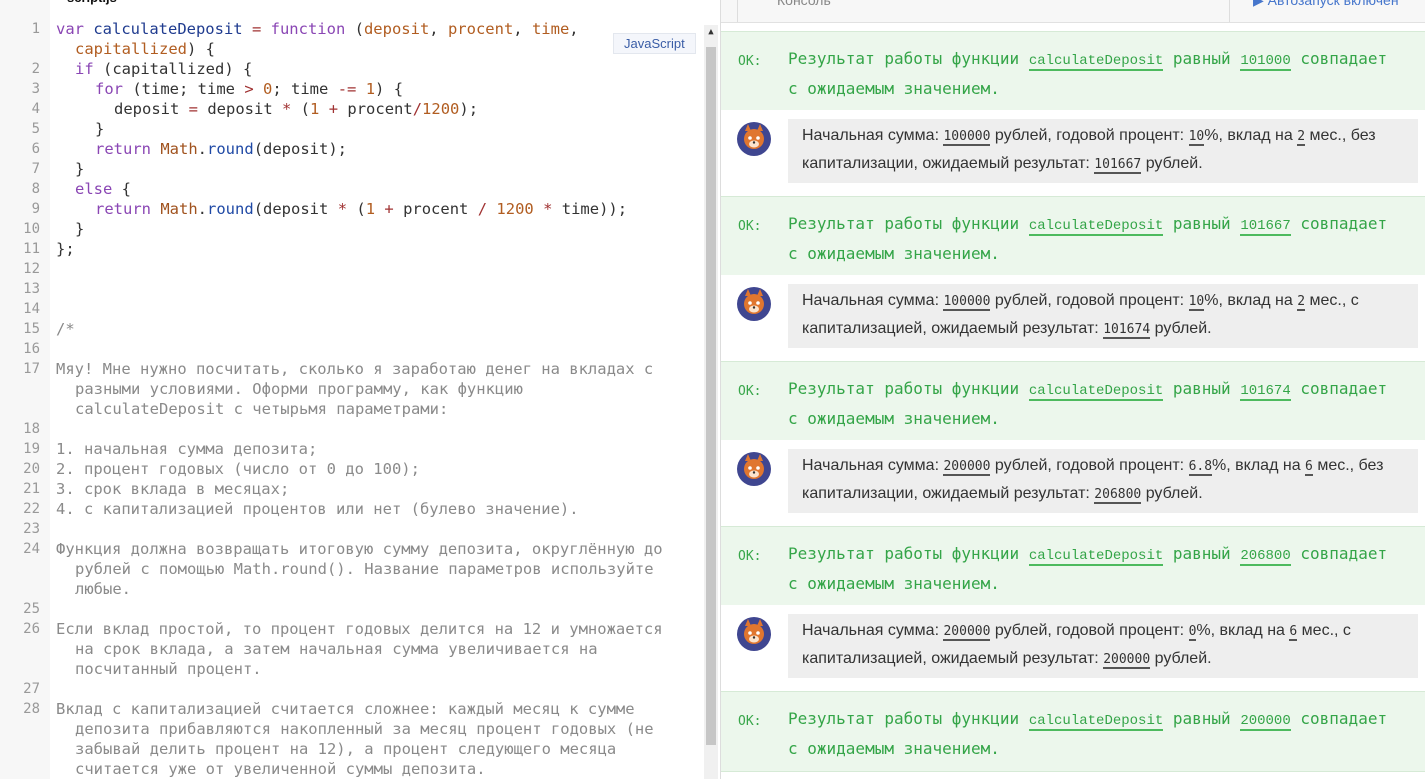 This screenshot has height=779, width=1425. What do you see at coordinates (347, 89) in the screenshot?
I see `token-op: -=` at bounding box center [347, 89].